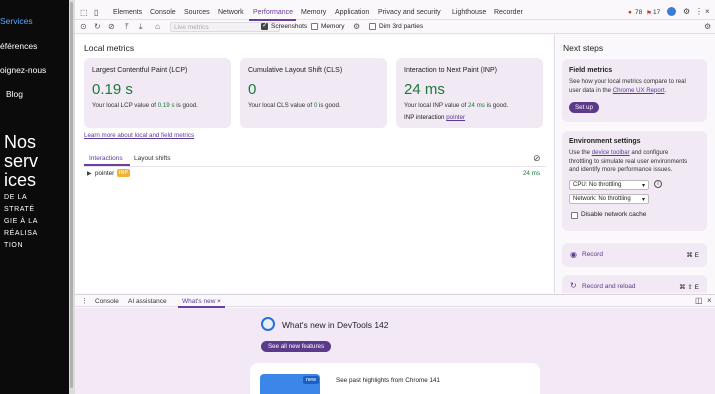  Describe the element at coordinates (671, 11) in the screenshot. I see `sync-icon` at that location.